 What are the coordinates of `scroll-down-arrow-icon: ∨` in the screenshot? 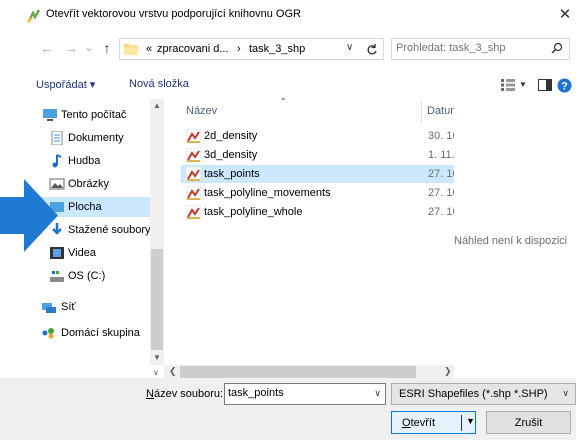 It's located at (156, 372).